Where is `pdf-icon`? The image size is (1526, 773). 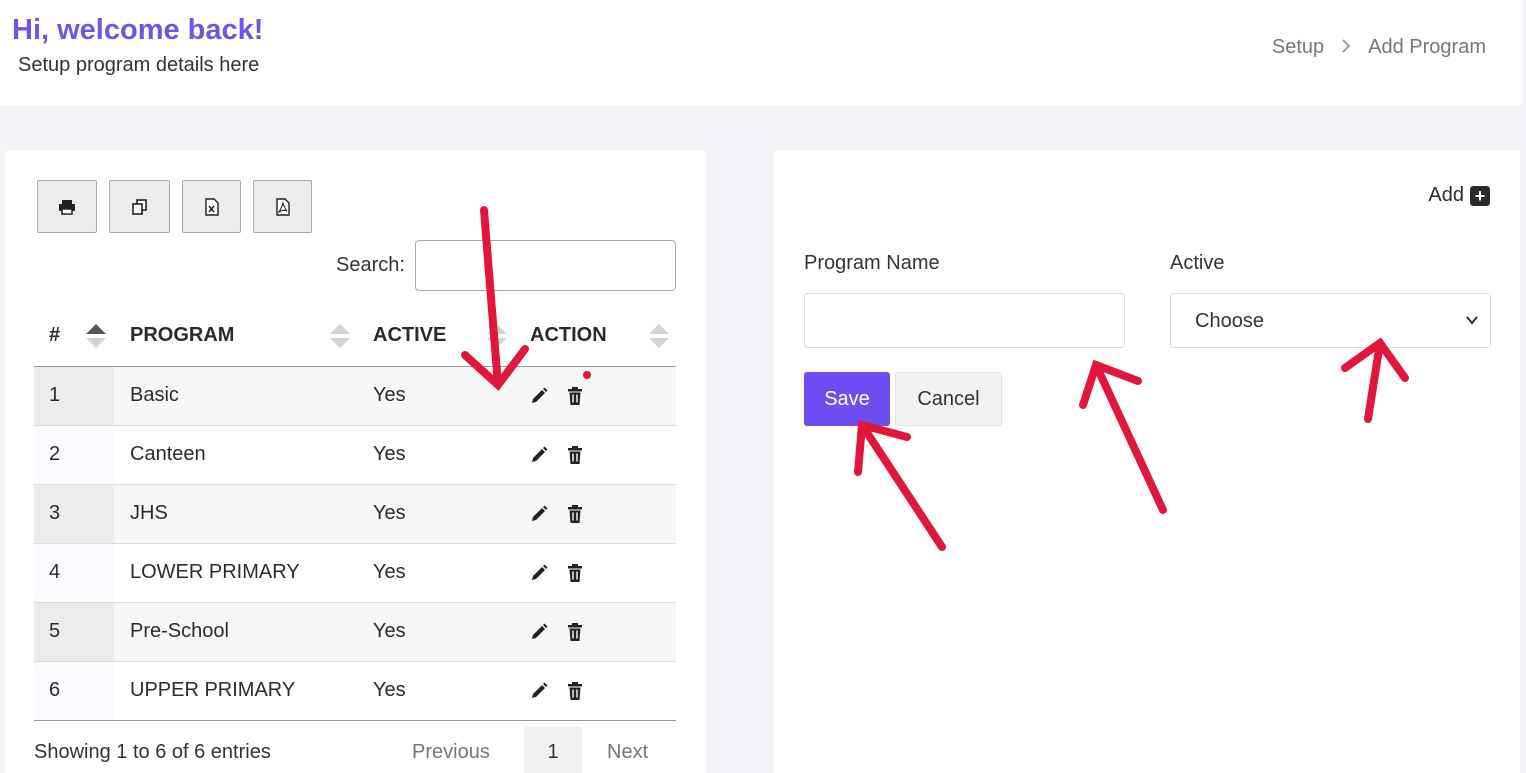
pdf-icon is located at coordinates (282, 206).